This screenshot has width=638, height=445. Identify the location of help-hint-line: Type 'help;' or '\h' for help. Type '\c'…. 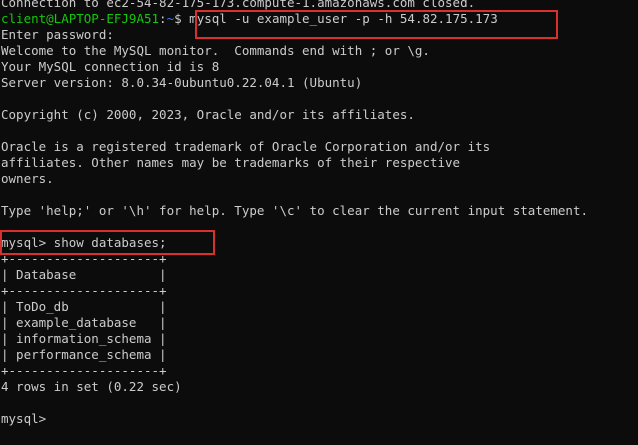
(294, 210).